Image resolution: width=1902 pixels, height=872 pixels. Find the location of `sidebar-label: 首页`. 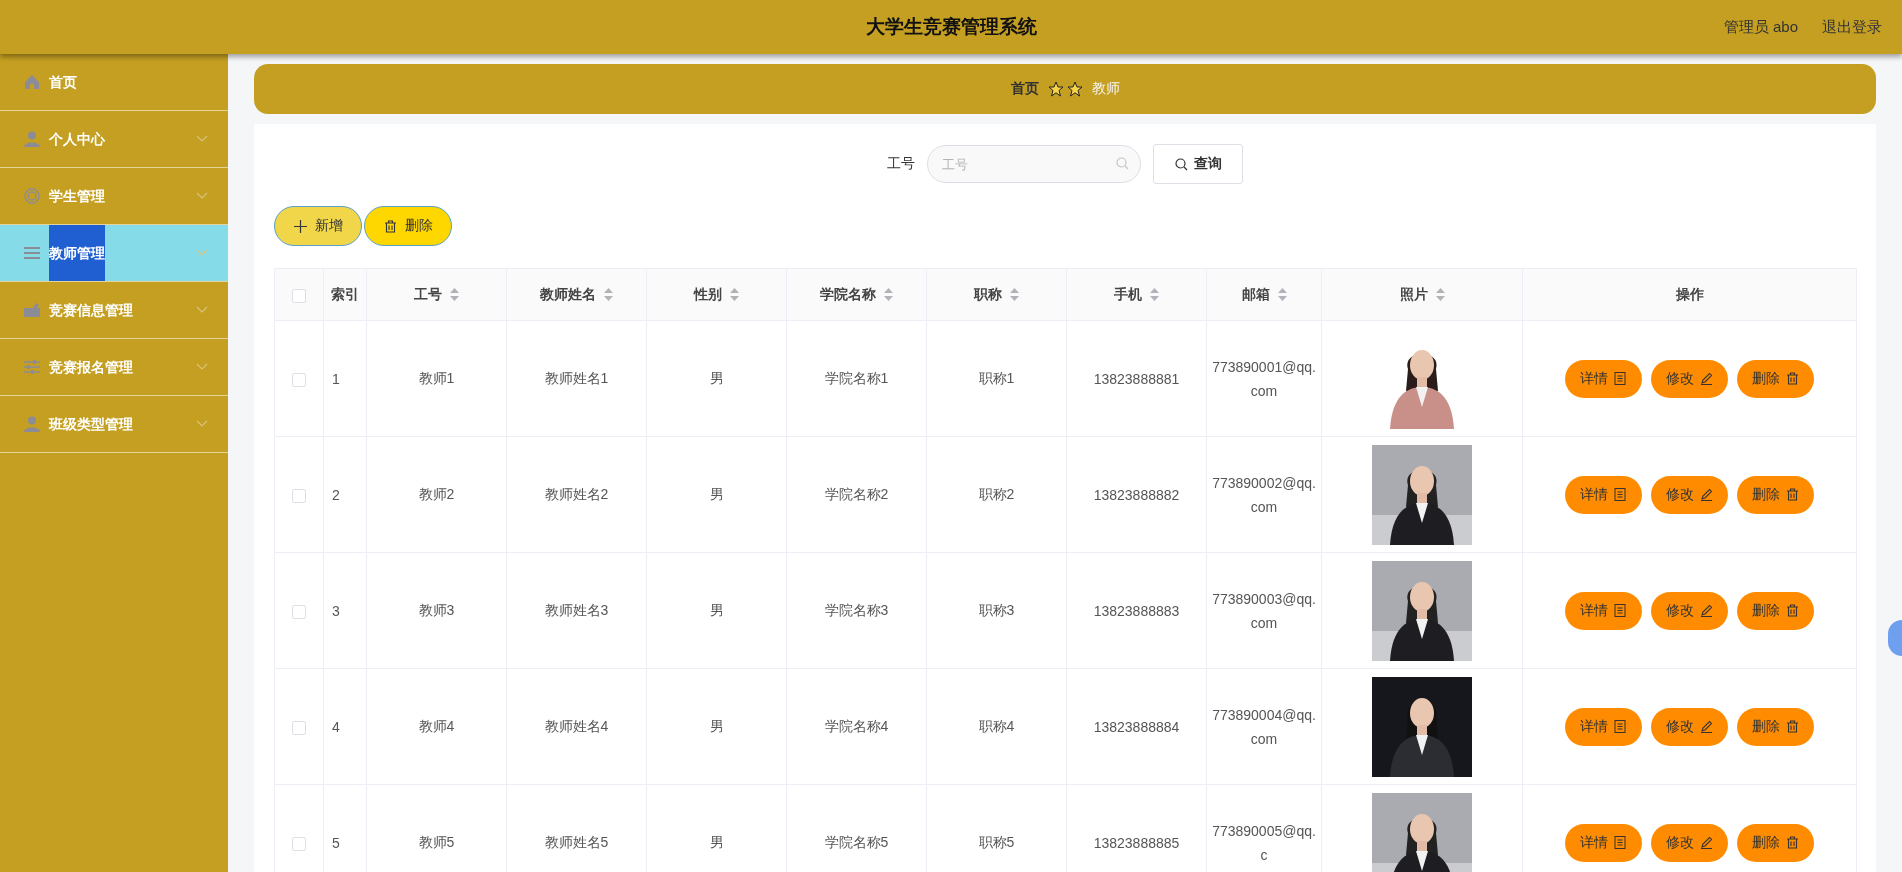

sidebar-label: 首页 is located at coordinates (63, 82).